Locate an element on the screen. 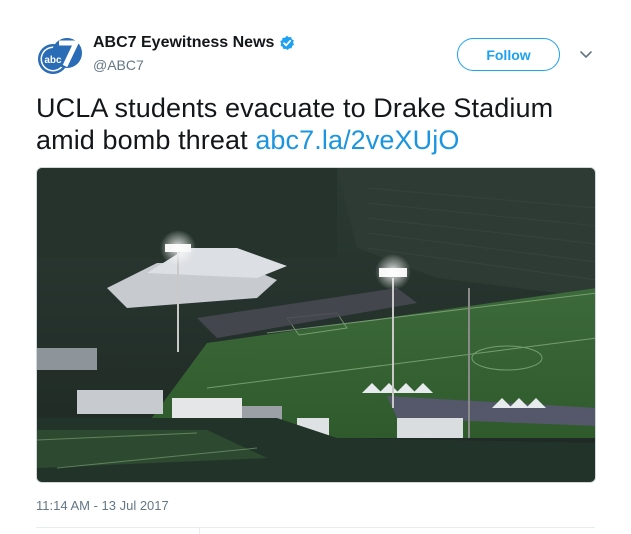 The image size is (631, 534). chevron-down-icon is located at coordinates (586, 54).